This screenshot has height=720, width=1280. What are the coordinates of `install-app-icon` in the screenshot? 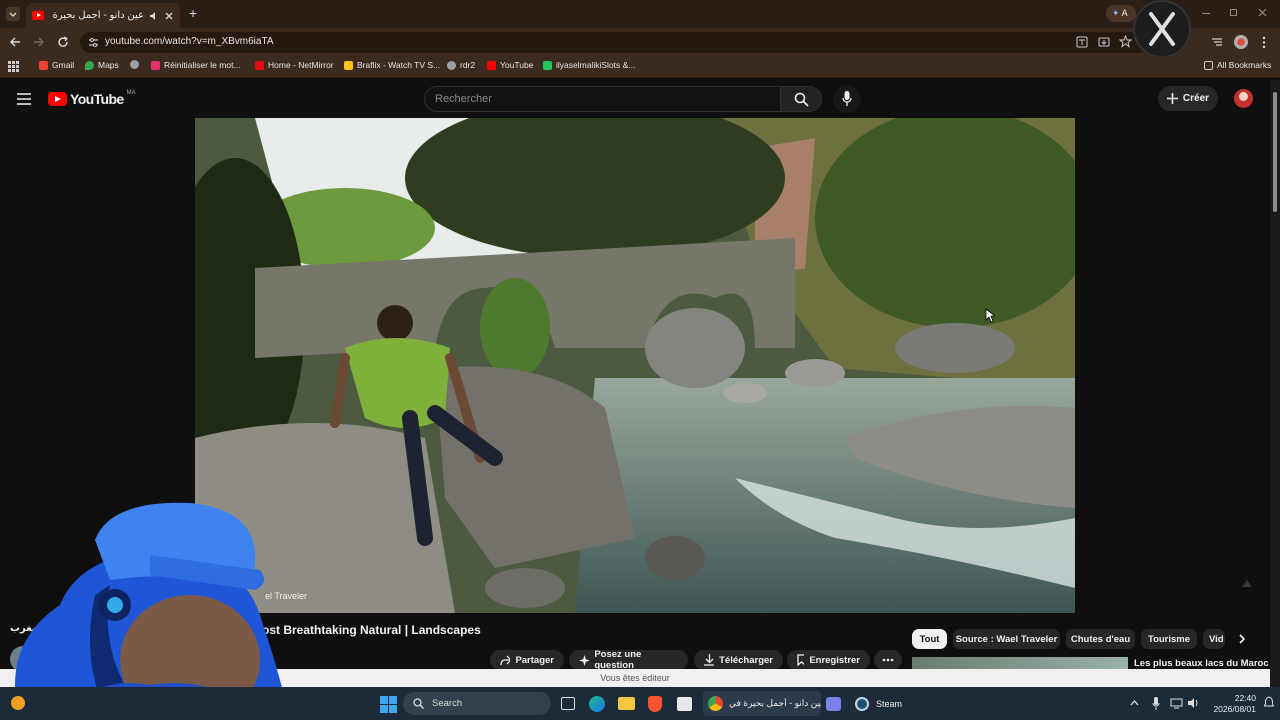 It's located at (1104, 42).